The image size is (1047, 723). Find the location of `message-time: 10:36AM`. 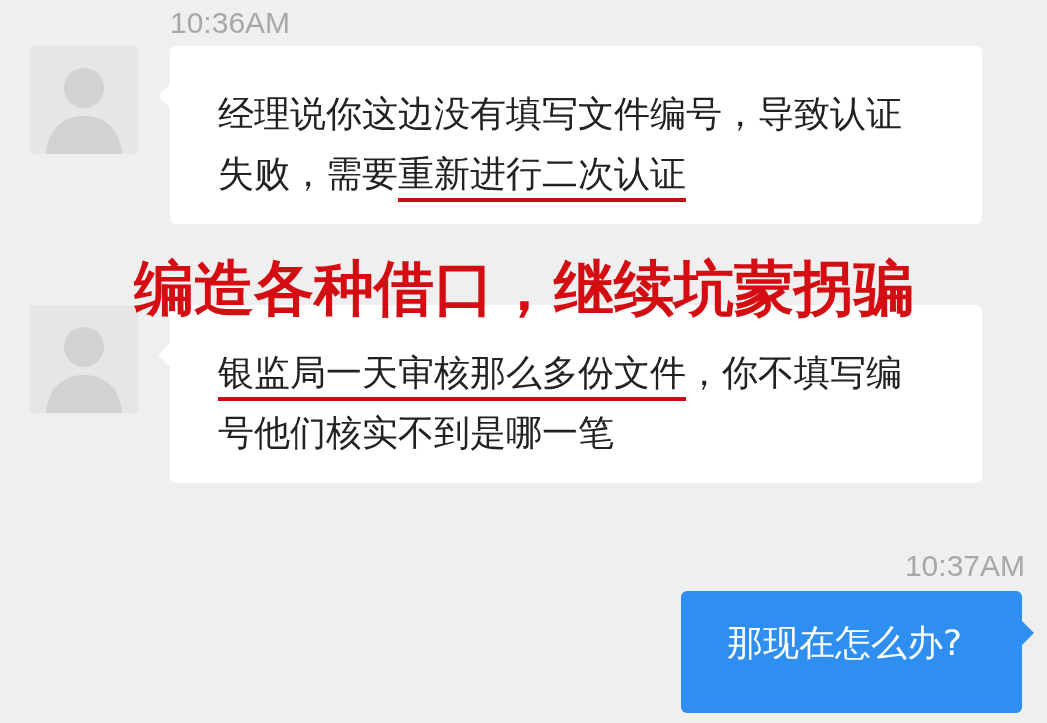

message-time: 10:36AM is located at coordinates (230, 23).